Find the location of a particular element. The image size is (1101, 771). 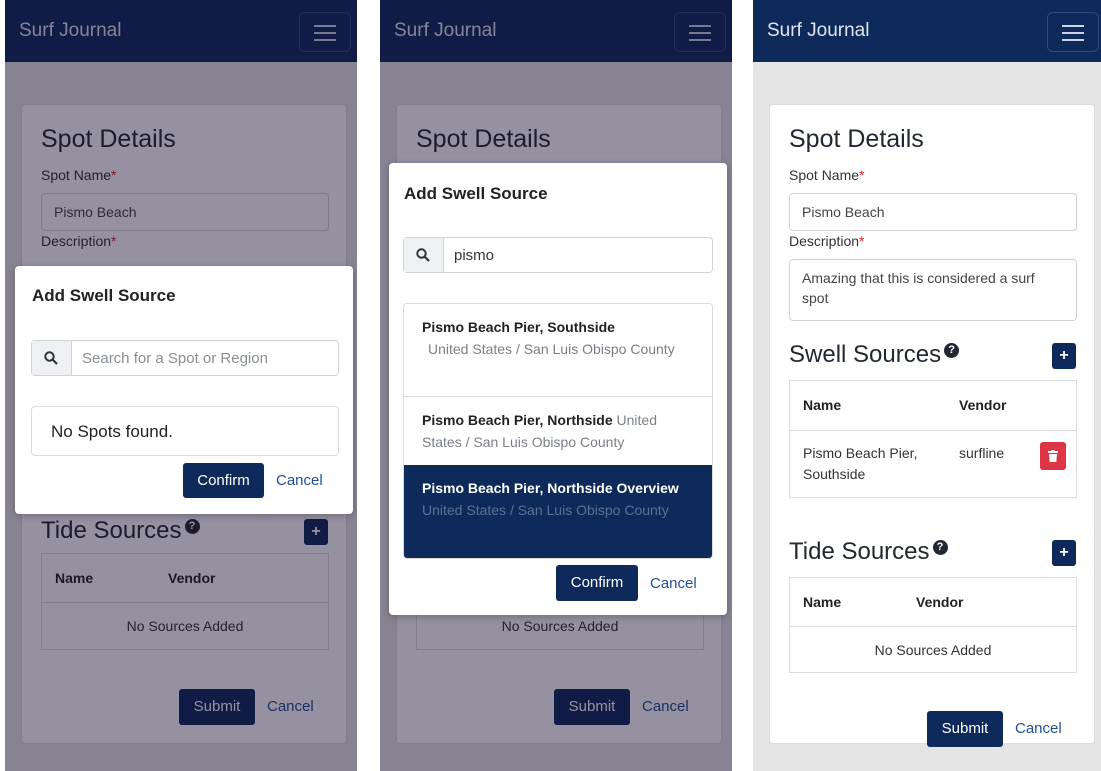

add-swell-source-button: + is located at coordinates (1064, 356).